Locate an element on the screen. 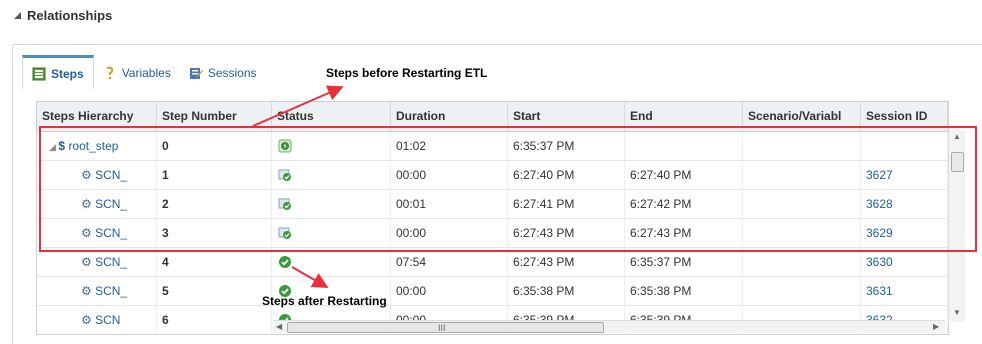 Image resolution: width=982 pixels, height=344 pixels. tab-steps: Steps is located at coordinates (58, 72).